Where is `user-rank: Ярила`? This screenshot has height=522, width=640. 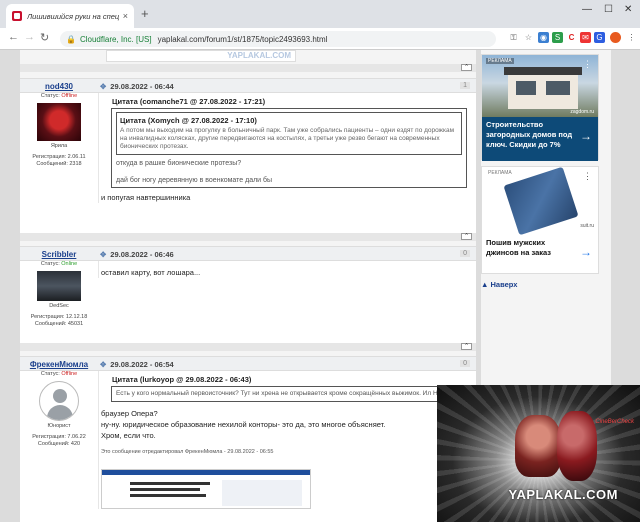
user-rank: Ярила is located at coordinates (59, 146).